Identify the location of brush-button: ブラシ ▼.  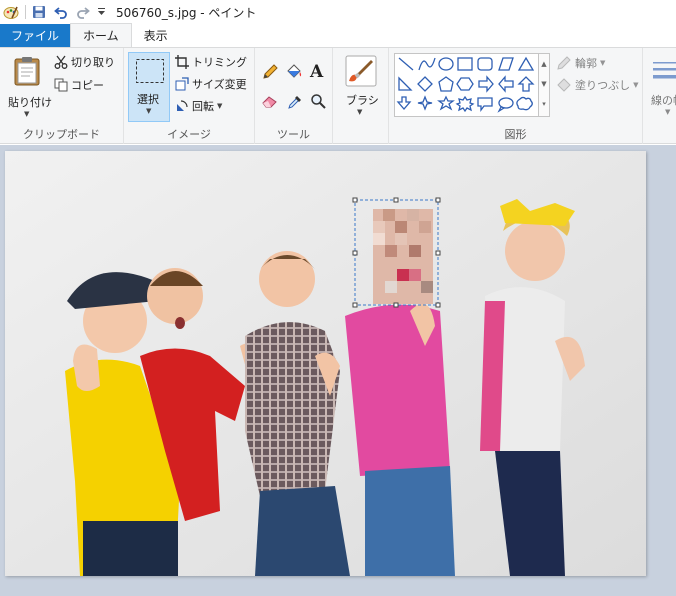
(361, 88).